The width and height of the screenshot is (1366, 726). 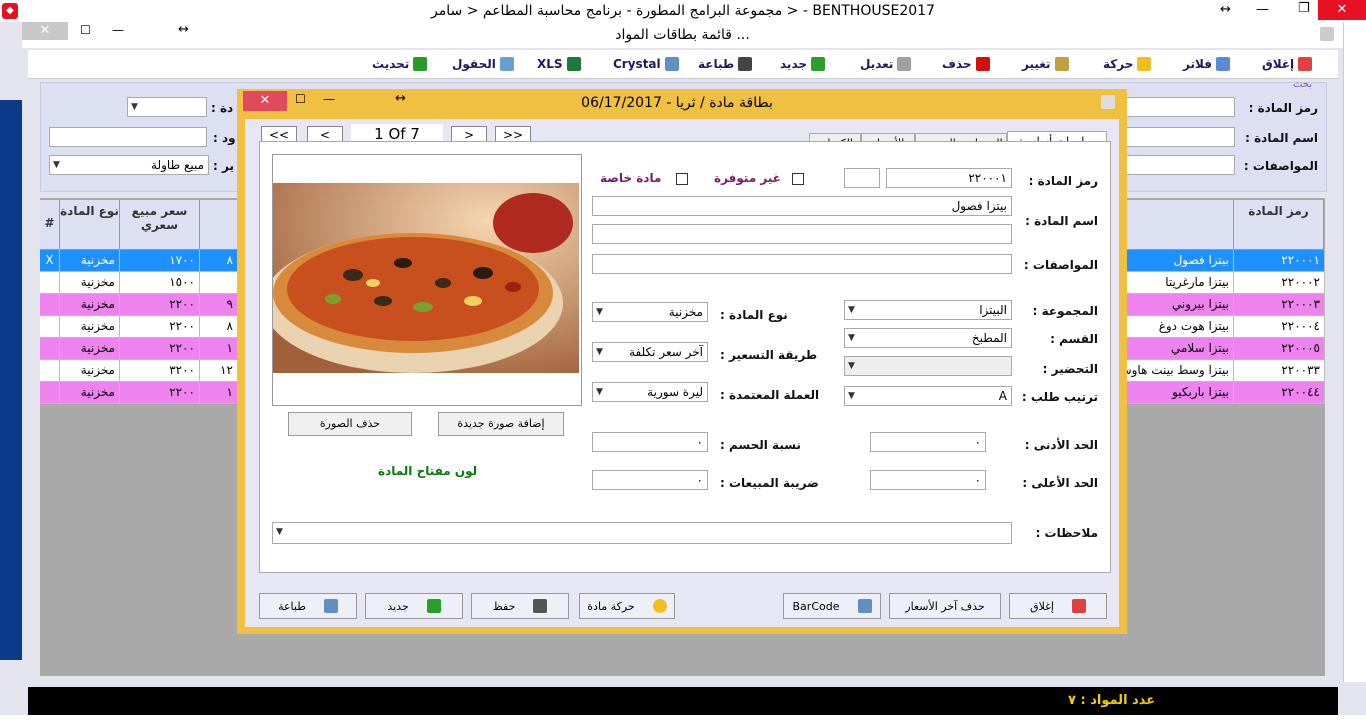 What do you see at coordinates (1180, 327) in the screenshot?
I see `grid-cell-name: بيتزا هوت دوغ` at bounding box center [1180, 327].